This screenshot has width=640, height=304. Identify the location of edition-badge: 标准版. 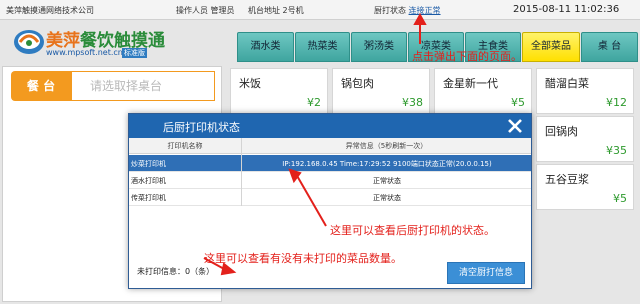
(134, 53).